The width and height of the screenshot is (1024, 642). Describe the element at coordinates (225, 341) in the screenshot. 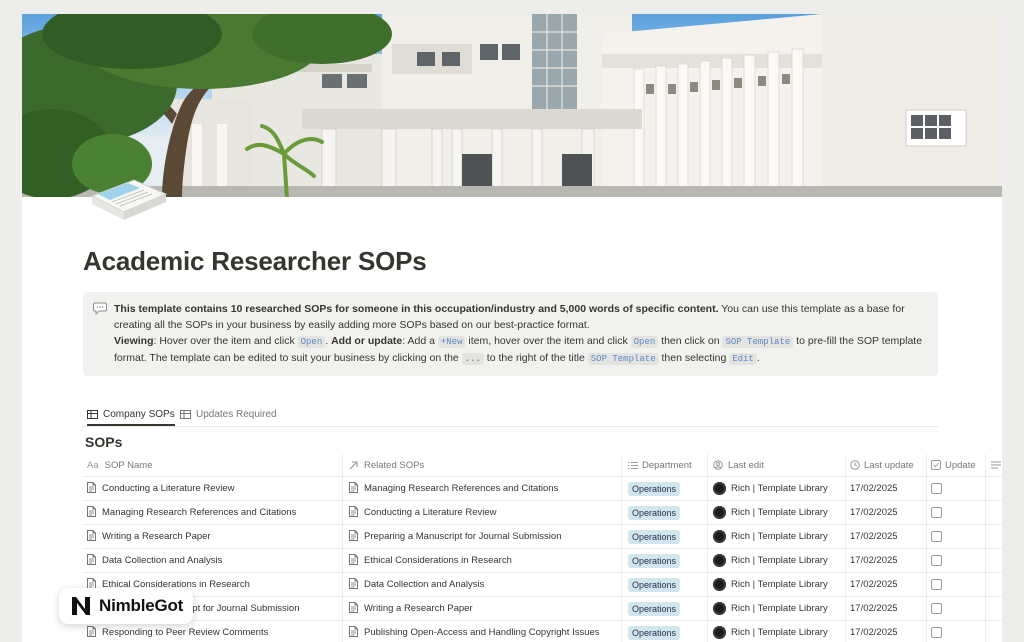

I see `viewing-text: : Hover over the item and click` at that location.